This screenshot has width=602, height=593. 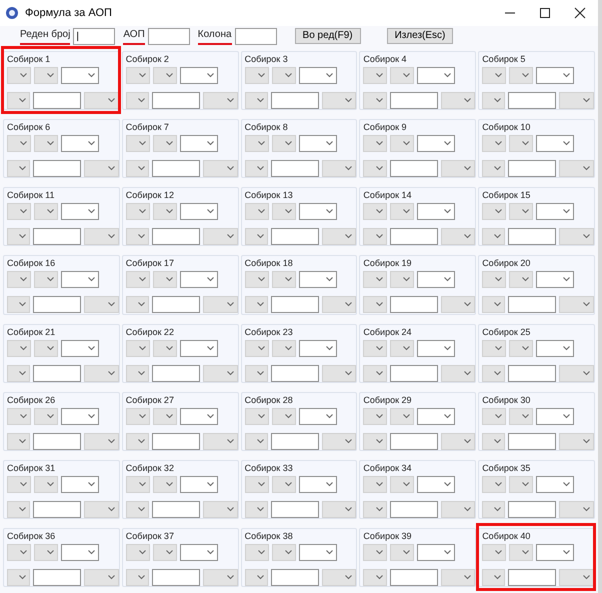 I want to click on toolbar-button: Излез(Esc), so click(x=420, y=36).